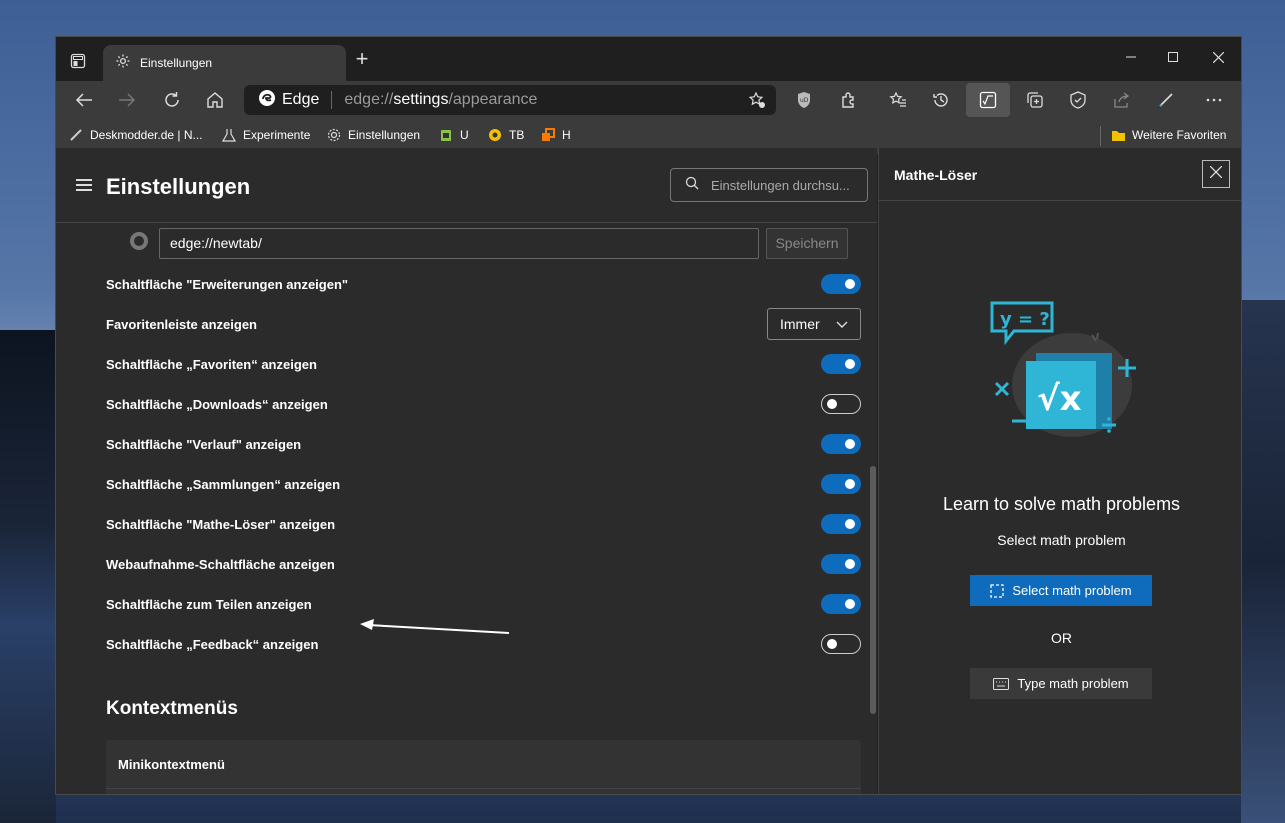 Image resolution: width=1285 pixels, height=823 pixels. Describe the element at coordinates (483, 444) in the screenshot. I see `setting-row-history: Schaltfläche "Verlauf" anzeigen` at that location.